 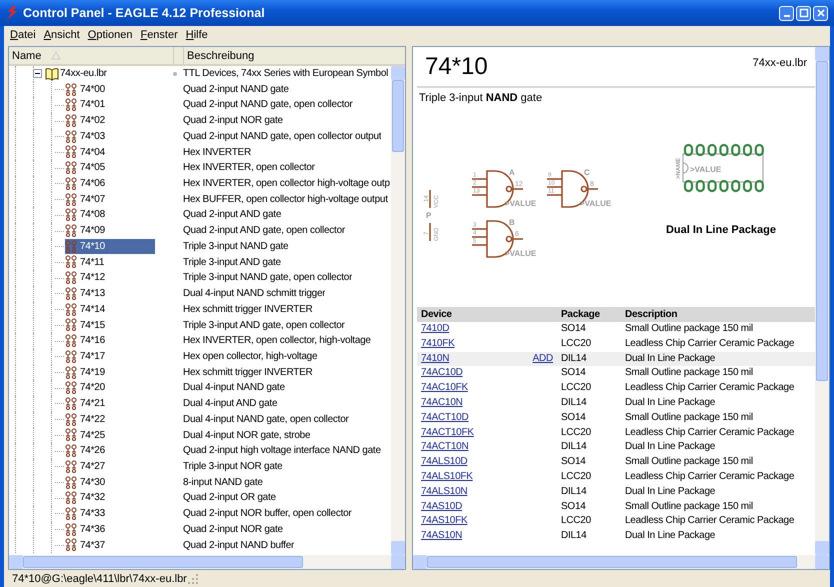 I want to click on device-link: 7410FK, so click(x=438, y=343).